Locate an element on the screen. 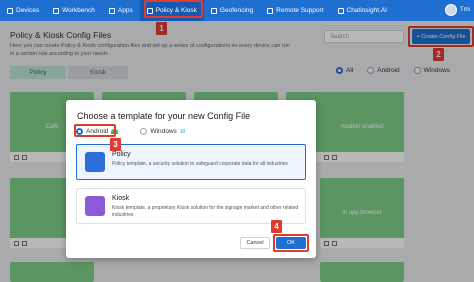  nav-devices: Devices is located at coordinates (23, 10).